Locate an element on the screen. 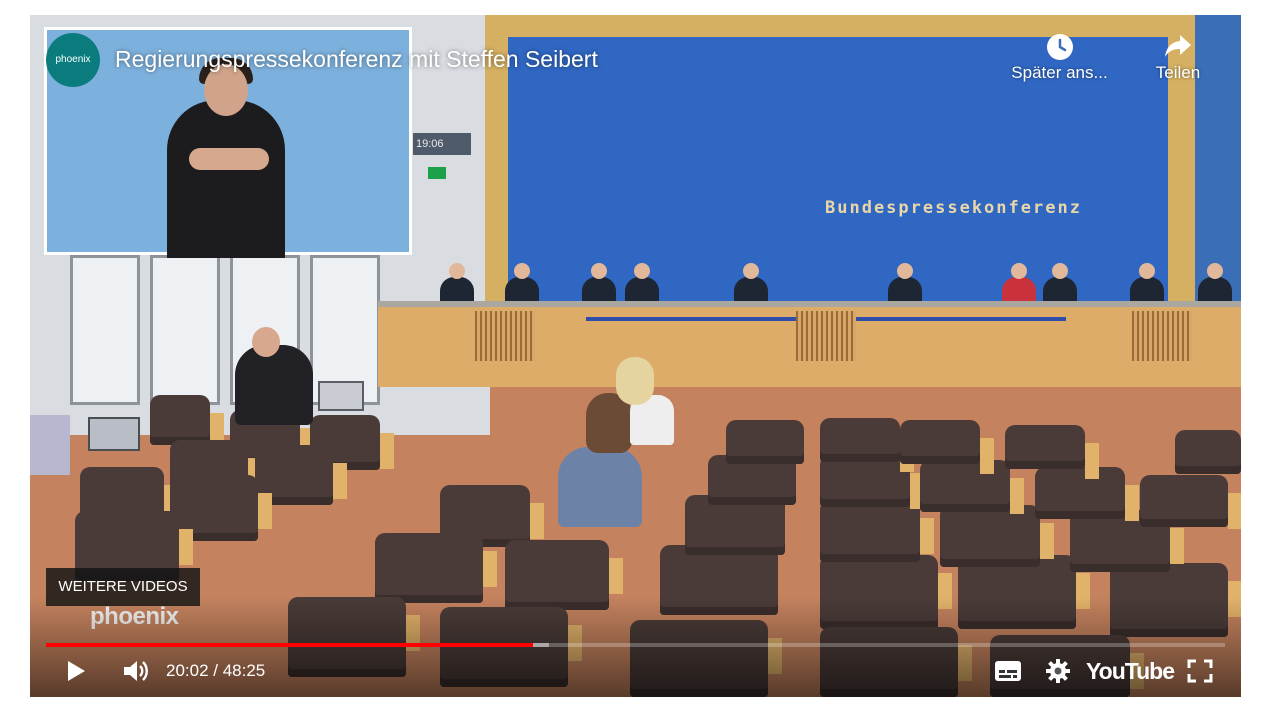  duration: 48:25 is located at coordinates (244, 670).